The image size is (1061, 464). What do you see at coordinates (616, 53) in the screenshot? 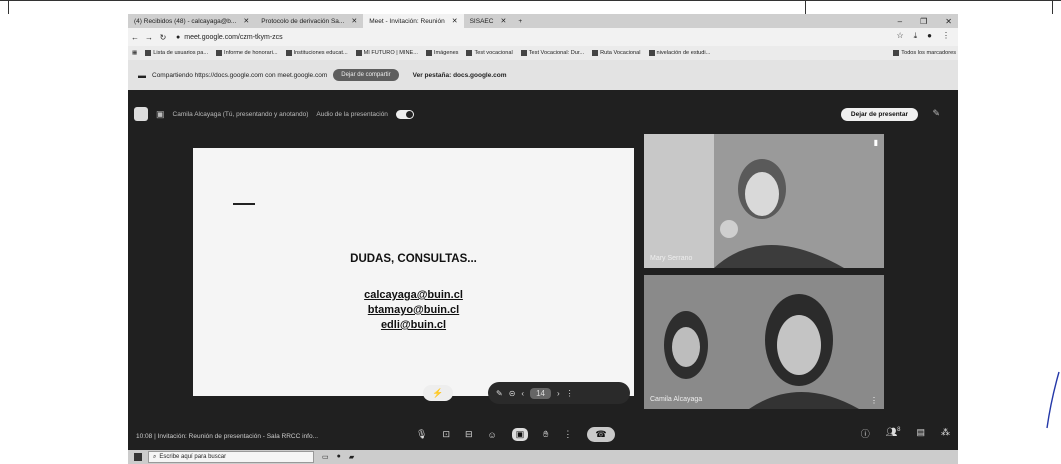
I see `bookmark-item: Ruta Vocacional` at bounding box center [616, 53].